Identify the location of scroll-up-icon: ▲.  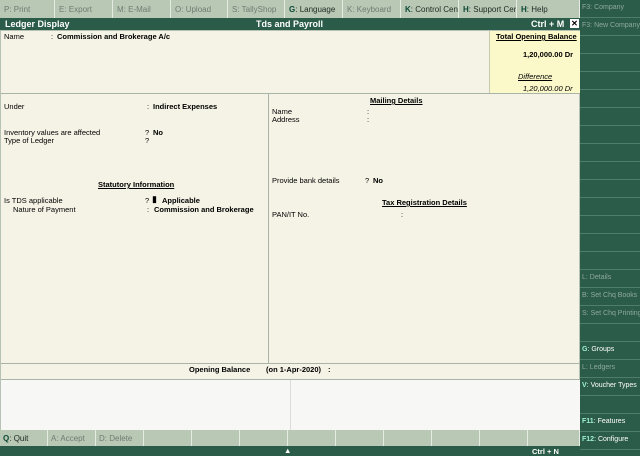
(287, 450).